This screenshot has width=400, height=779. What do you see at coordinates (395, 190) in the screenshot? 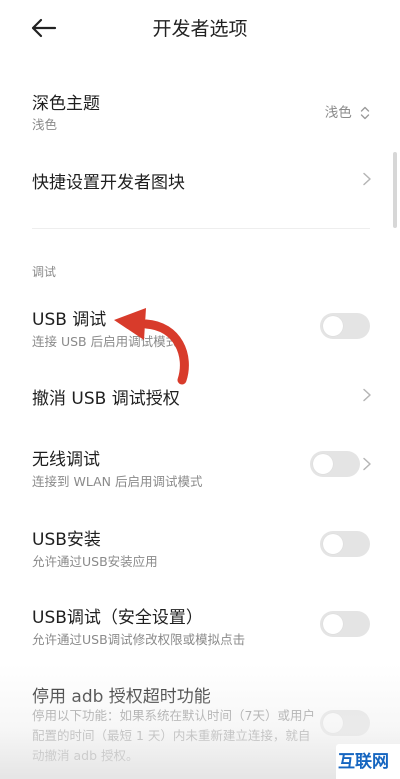
I see `scrollbar` at bounding box center [395, 190].